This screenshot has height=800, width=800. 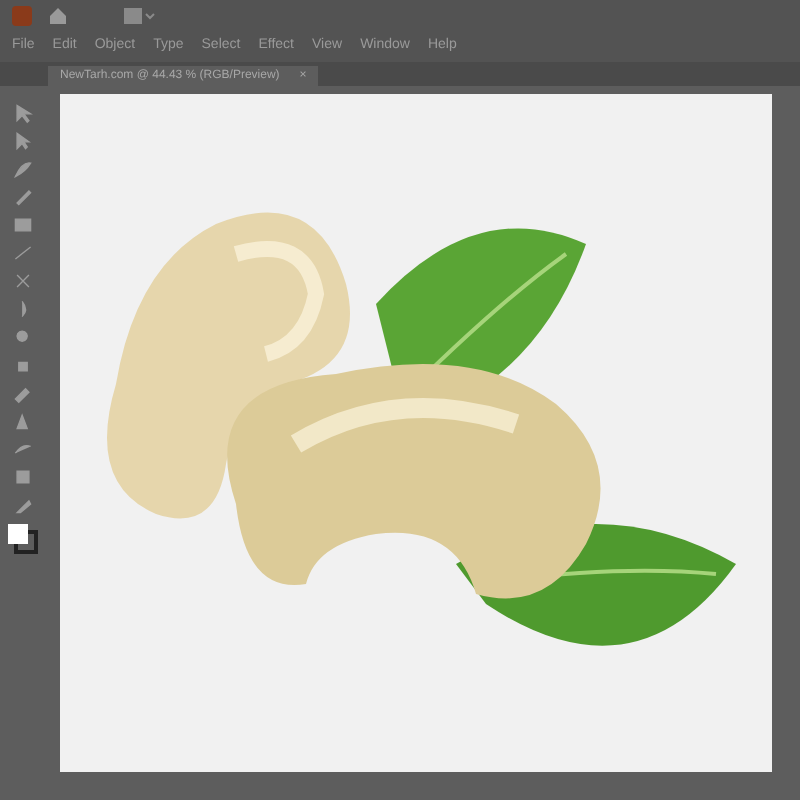 I want to click on workspace-icon, so click(x=140, y=16).